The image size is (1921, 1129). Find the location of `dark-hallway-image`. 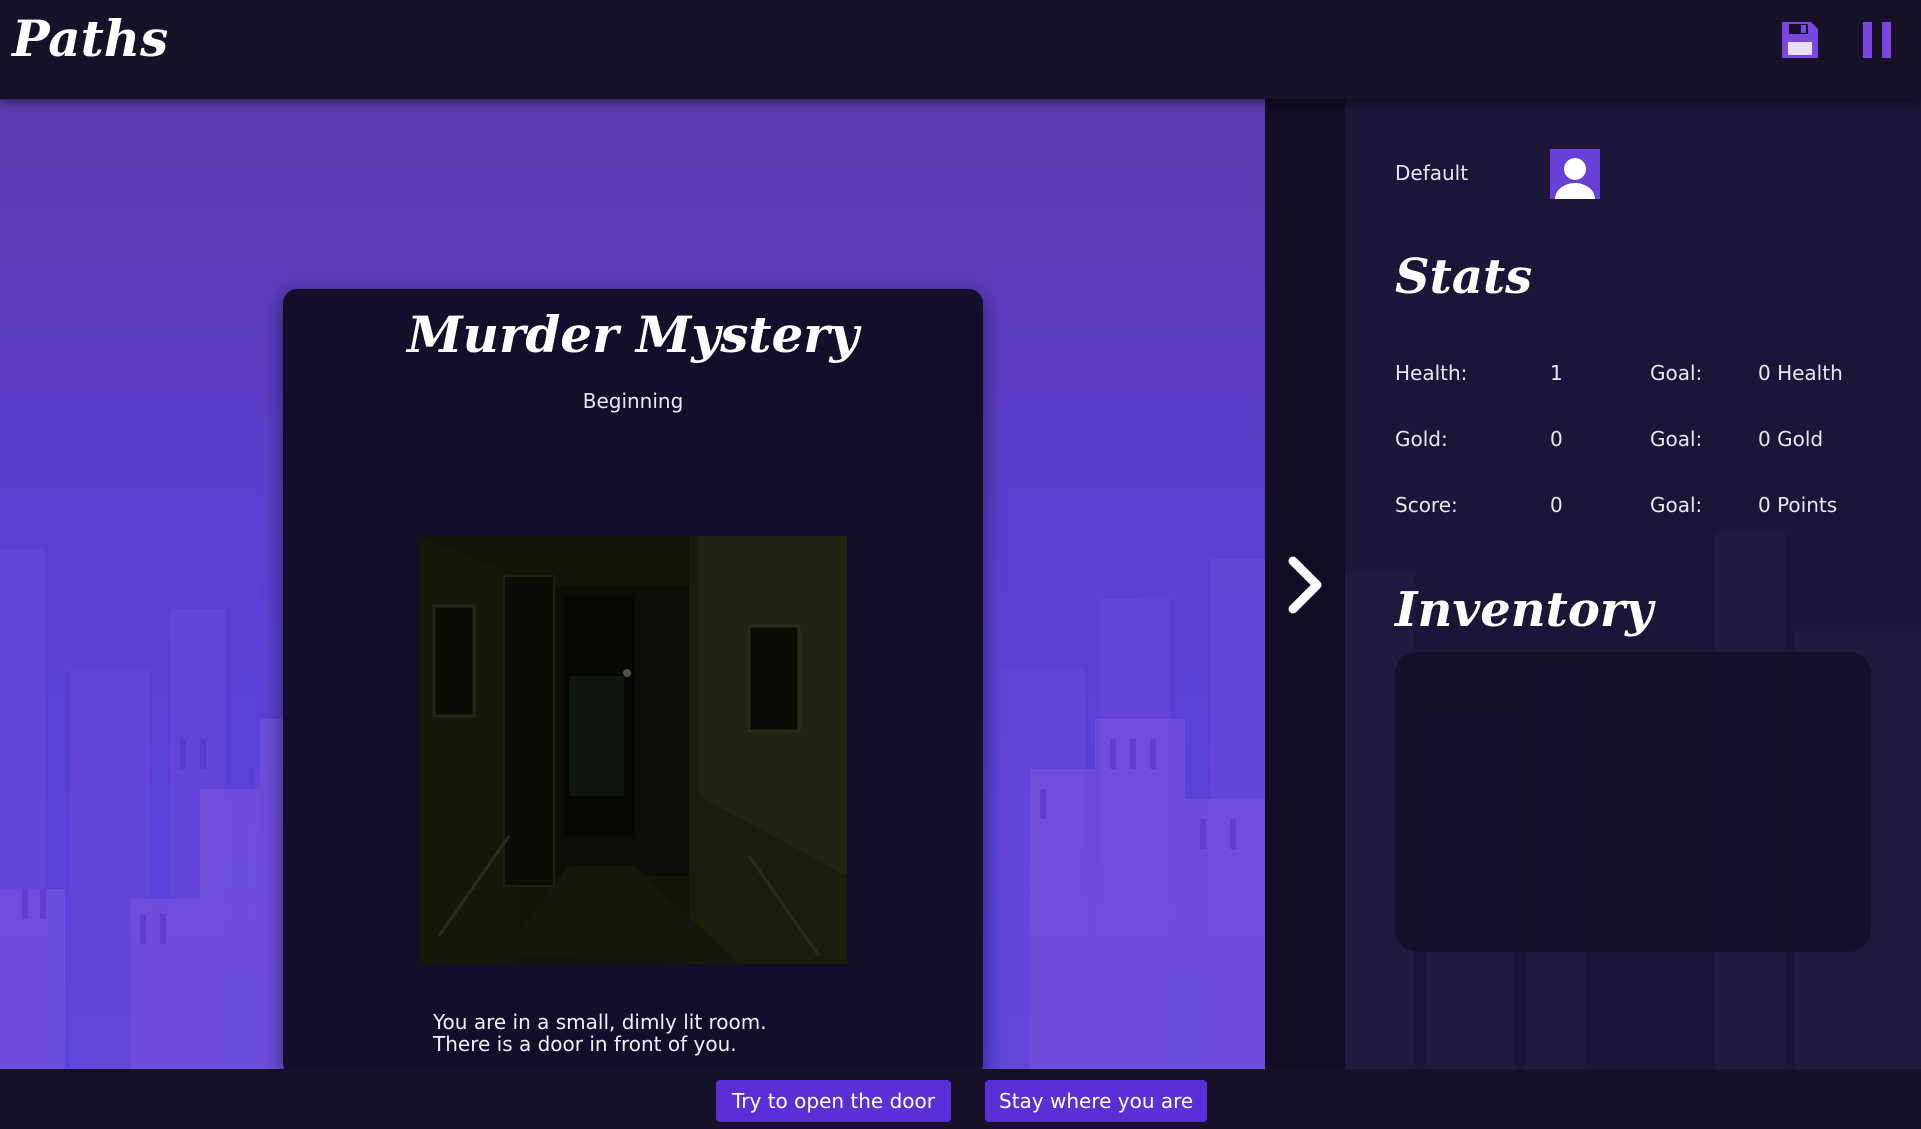

dark-hallway-image is located at coordinates (633, 750).